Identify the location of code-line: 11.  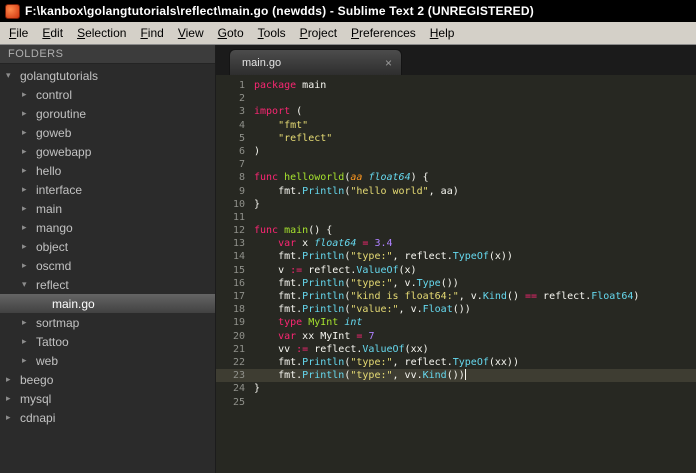
(456, 217).